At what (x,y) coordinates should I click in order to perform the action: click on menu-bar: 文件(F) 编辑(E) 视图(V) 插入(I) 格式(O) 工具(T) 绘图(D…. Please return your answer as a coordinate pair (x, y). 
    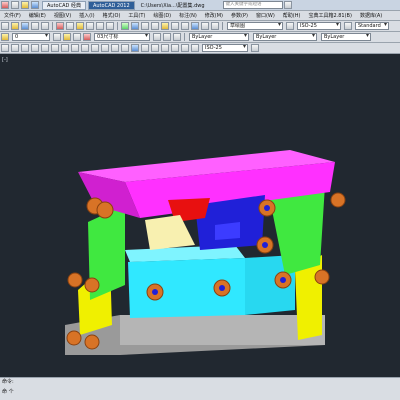
    Looking at the image, I should click on (200, 16).